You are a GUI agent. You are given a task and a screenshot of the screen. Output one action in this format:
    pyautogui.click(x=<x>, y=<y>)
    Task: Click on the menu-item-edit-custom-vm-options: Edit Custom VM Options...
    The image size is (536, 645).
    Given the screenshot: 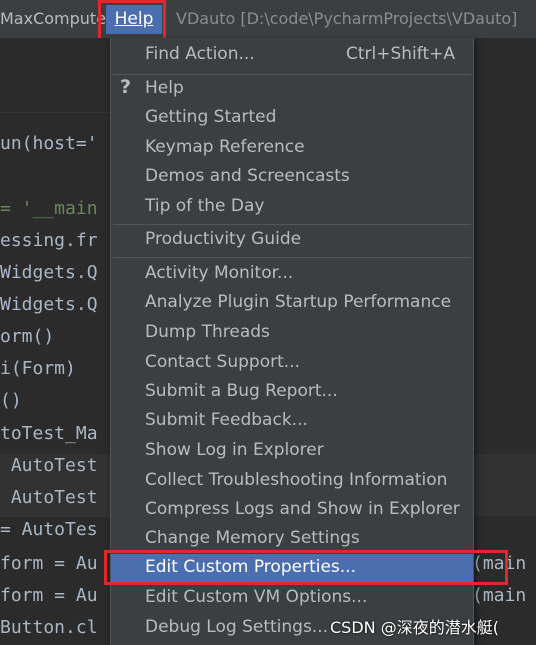 What is the action you would take?
    pyautogui.click(x=292, y=598)
    